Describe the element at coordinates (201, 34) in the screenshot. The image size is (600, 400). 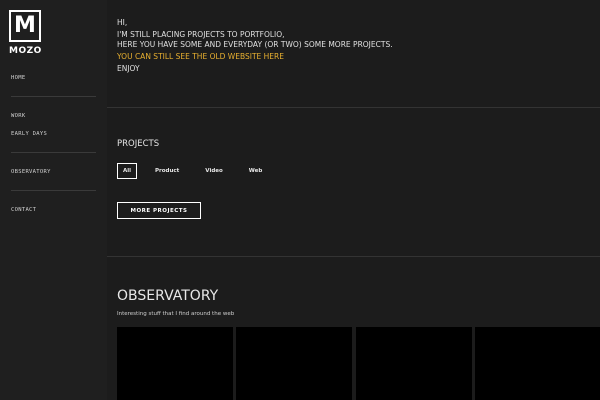
I see `intro-line-1: I'M STILL PLACING PROJECTS TO PORTFOLIO,` at that location.